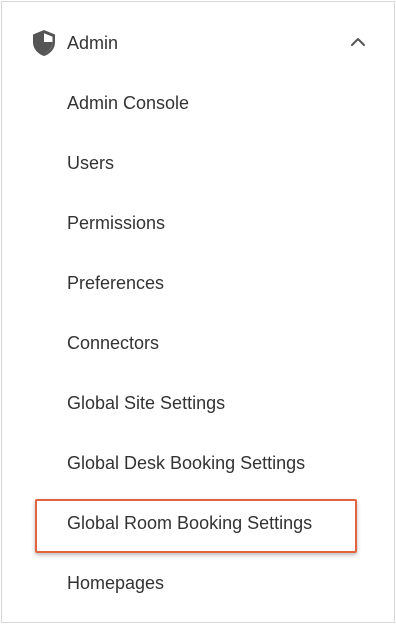 The height and width of the screenshot is (624, 396). I want to click on menu-item-global-site-settings: Global Site Settings, so click(146, 403).